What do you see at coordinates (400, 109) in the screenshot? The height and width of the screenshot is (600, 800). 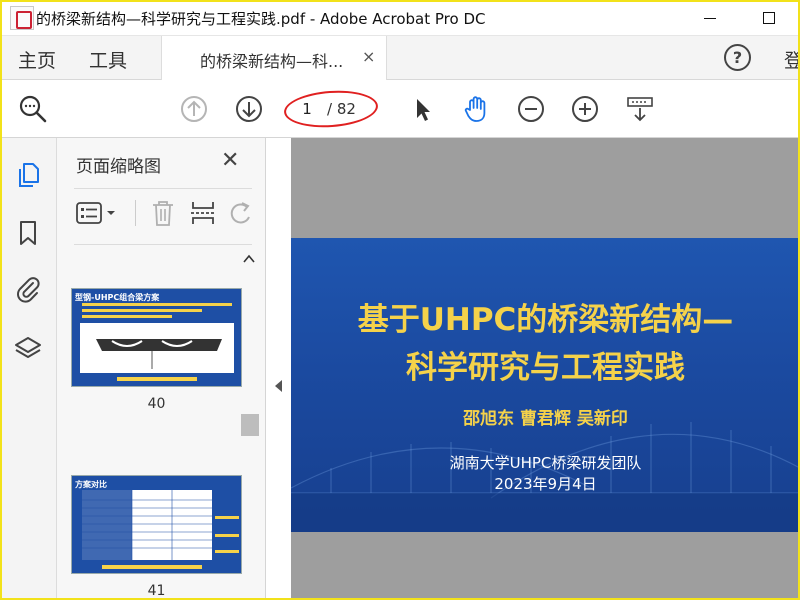 I see `main-toolbar: / 82` at bounding box center [400, 109].